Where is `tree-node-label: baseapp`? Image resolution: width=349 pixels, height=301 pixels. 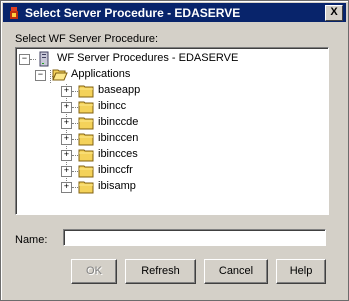 tree-node-label: baseapp is located at coordinates (119, 90).